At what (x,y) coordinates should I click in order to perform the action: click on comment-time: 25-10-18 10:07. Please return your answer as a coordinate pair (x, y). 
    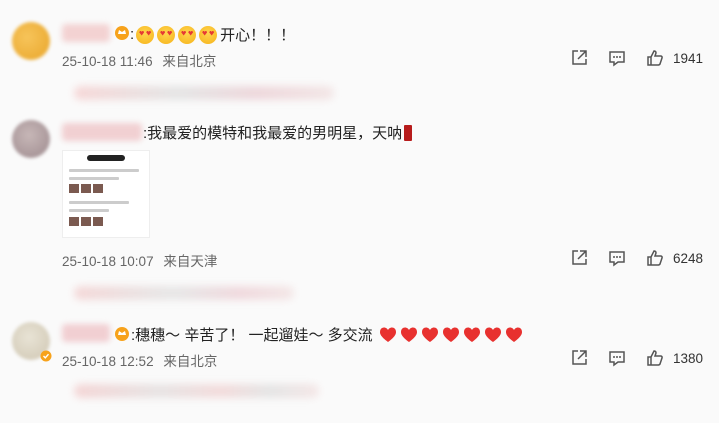
    Looking at the image, I should click on (108, 261).